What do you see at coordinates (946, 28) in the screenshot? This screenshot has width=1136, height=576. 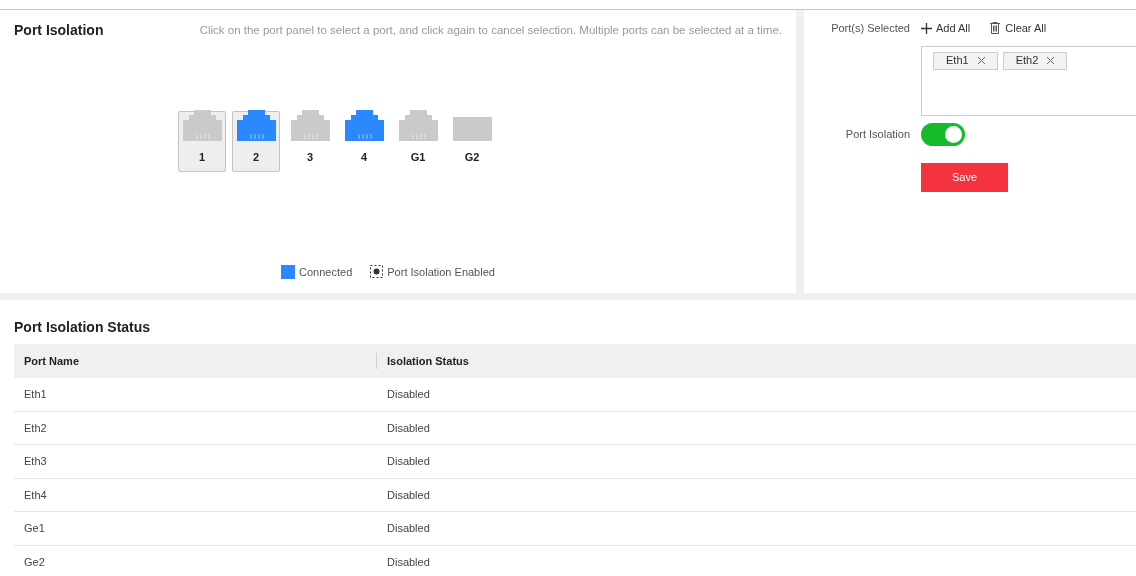 I see `add-all-button: Add All` at bounding box center [946, 28].